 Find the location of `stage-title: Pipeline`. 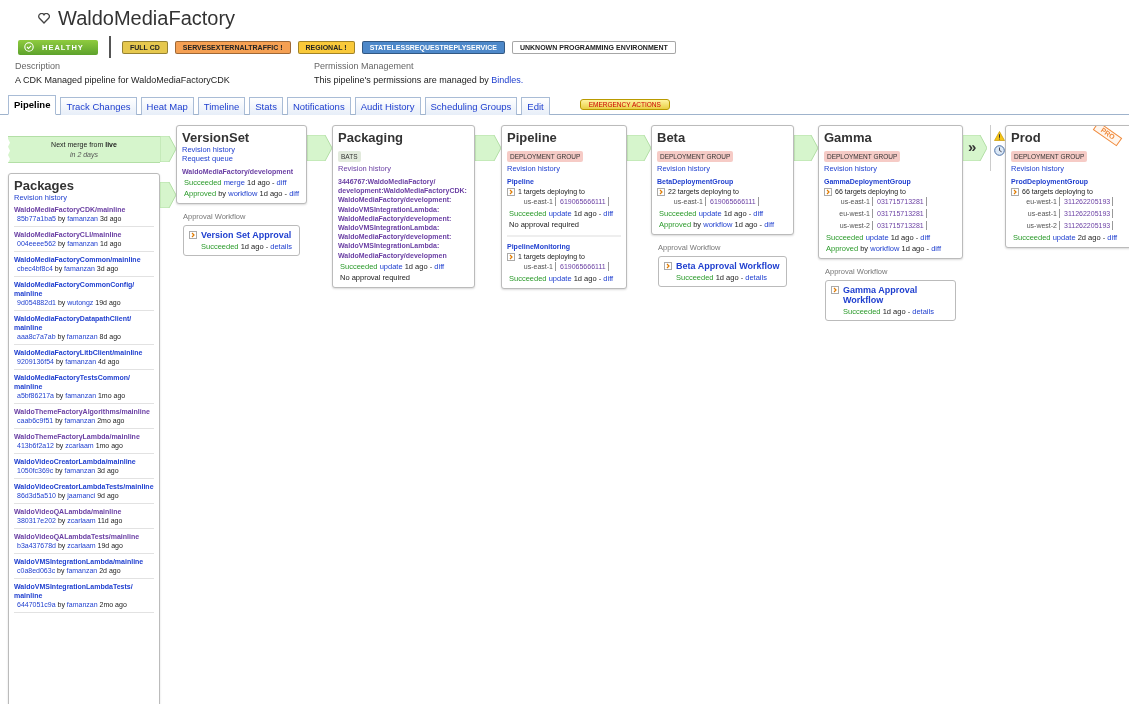

stage-title: Pipeline is located at coordinates (532, 137).